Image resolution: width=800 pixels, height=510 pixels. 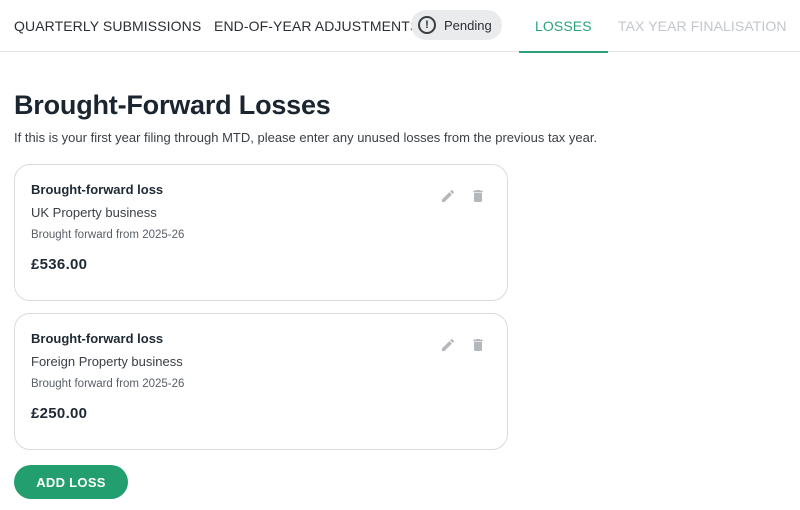 I want to click on pending-status-badge: ! Pending, so click(x=456, y=25).